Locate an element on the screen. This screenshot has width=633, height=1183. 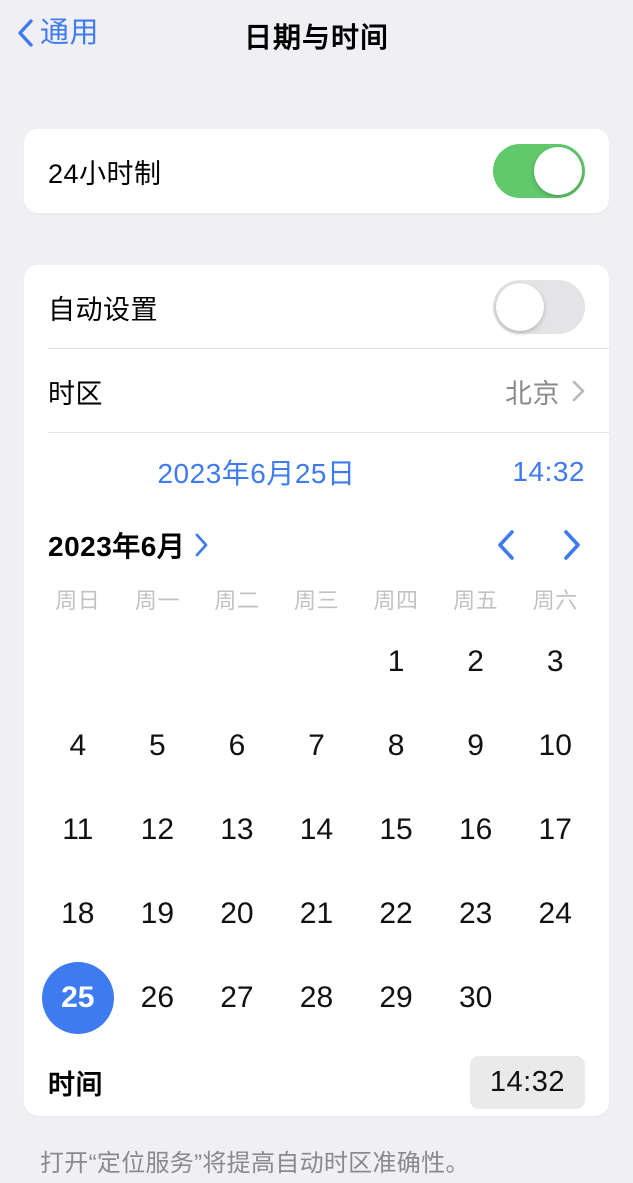
calendar-weekday-header: 周日 周一 周二 周三 周四 周五 周六 is located at coordinates (316, 599).